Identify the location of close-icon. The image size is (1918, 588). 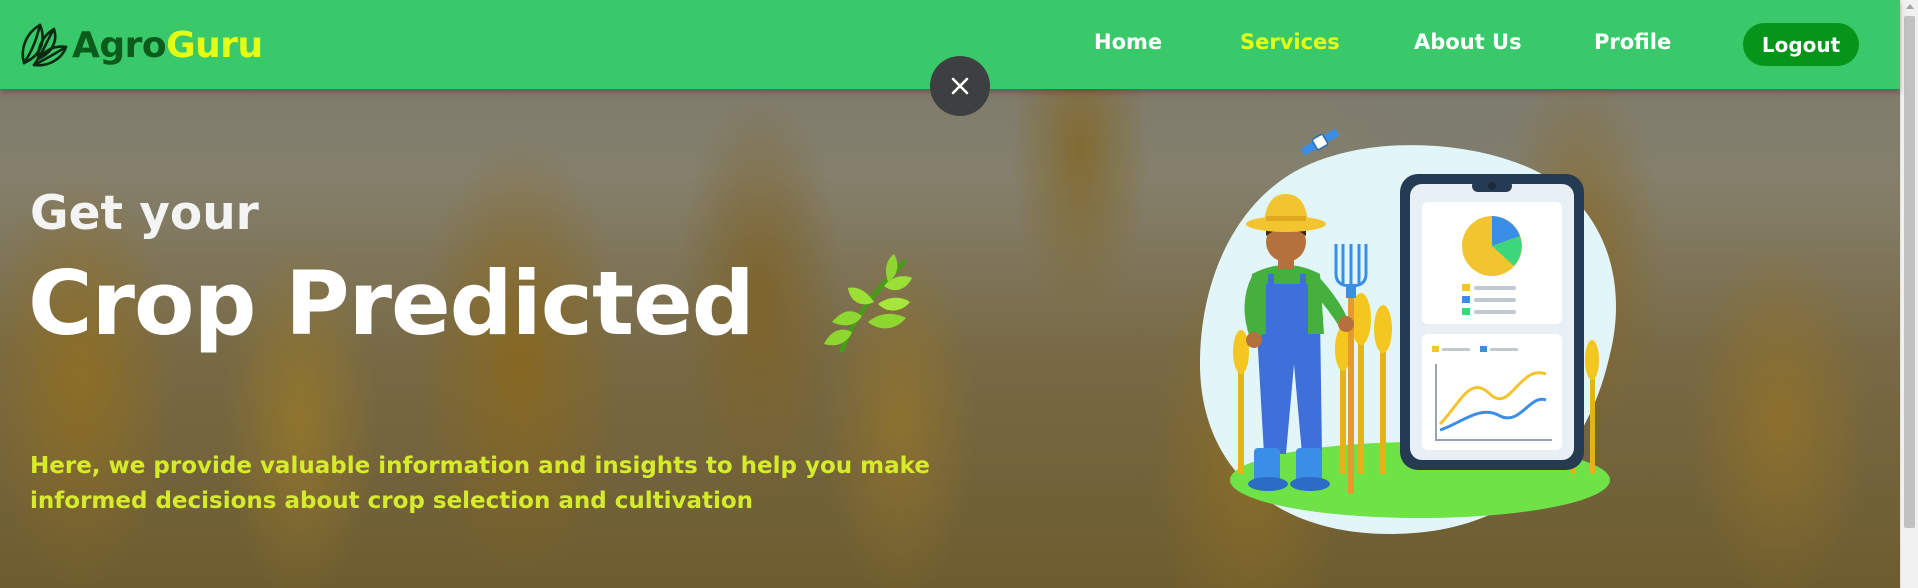
(960, 86).